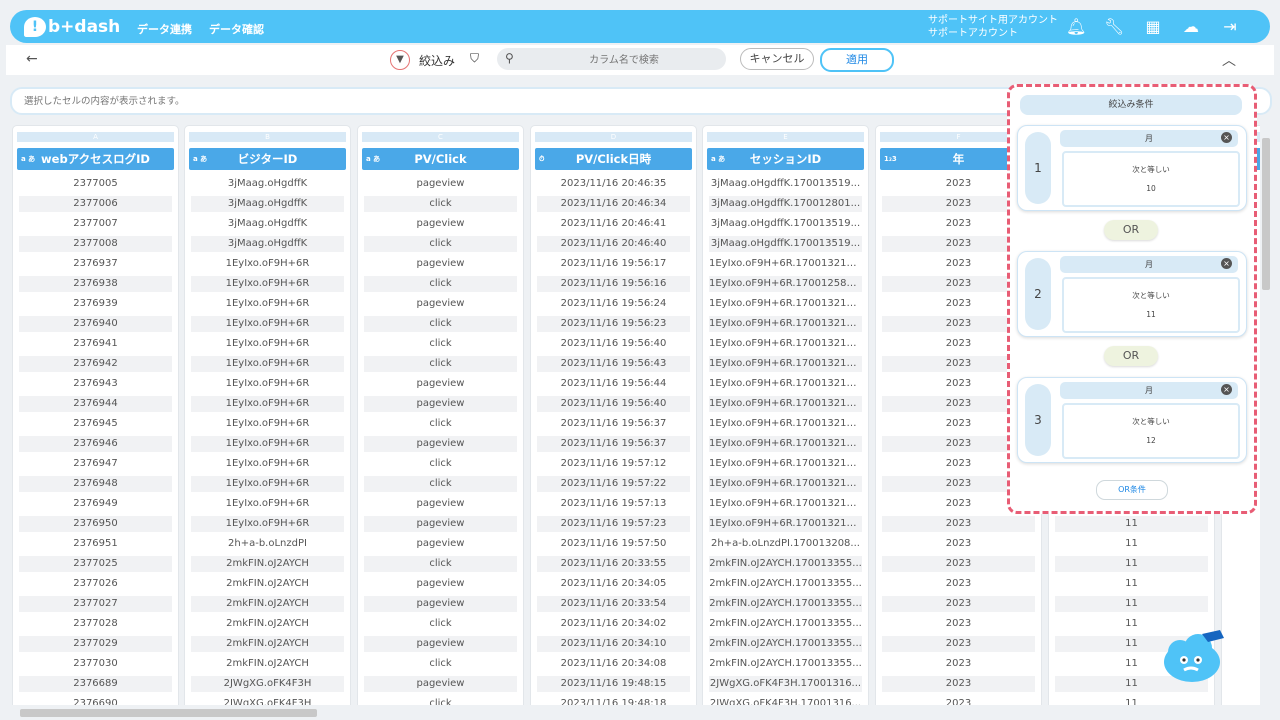 This screenshot has width=1280, height=720. I want to click on table-cell: 2023/11/16 20:33:55, so click(613, 564).